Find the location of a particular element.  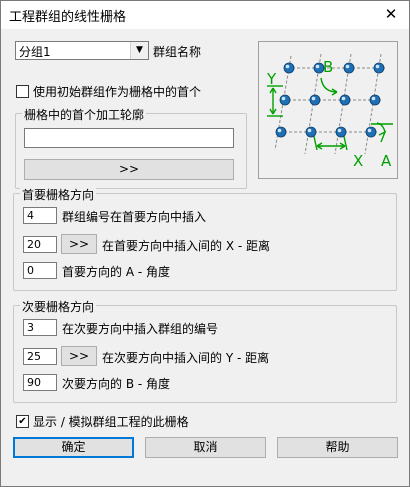

use-initial-group-checkbox is located at coordinates (22, 91).